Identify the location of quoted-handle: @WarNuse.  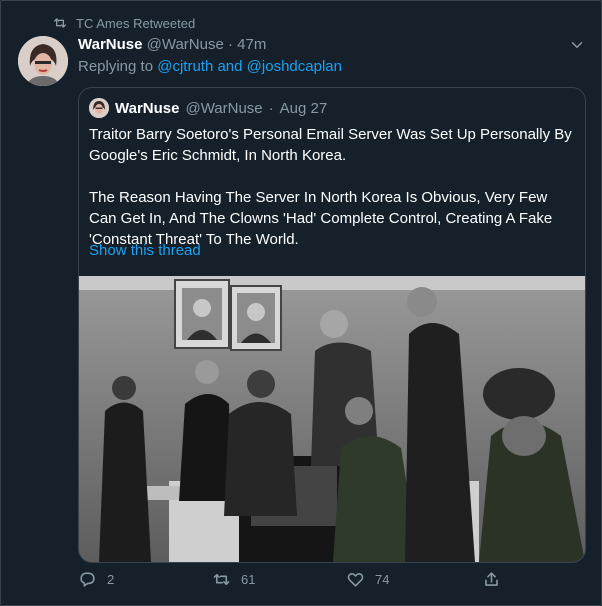
(223, 108).